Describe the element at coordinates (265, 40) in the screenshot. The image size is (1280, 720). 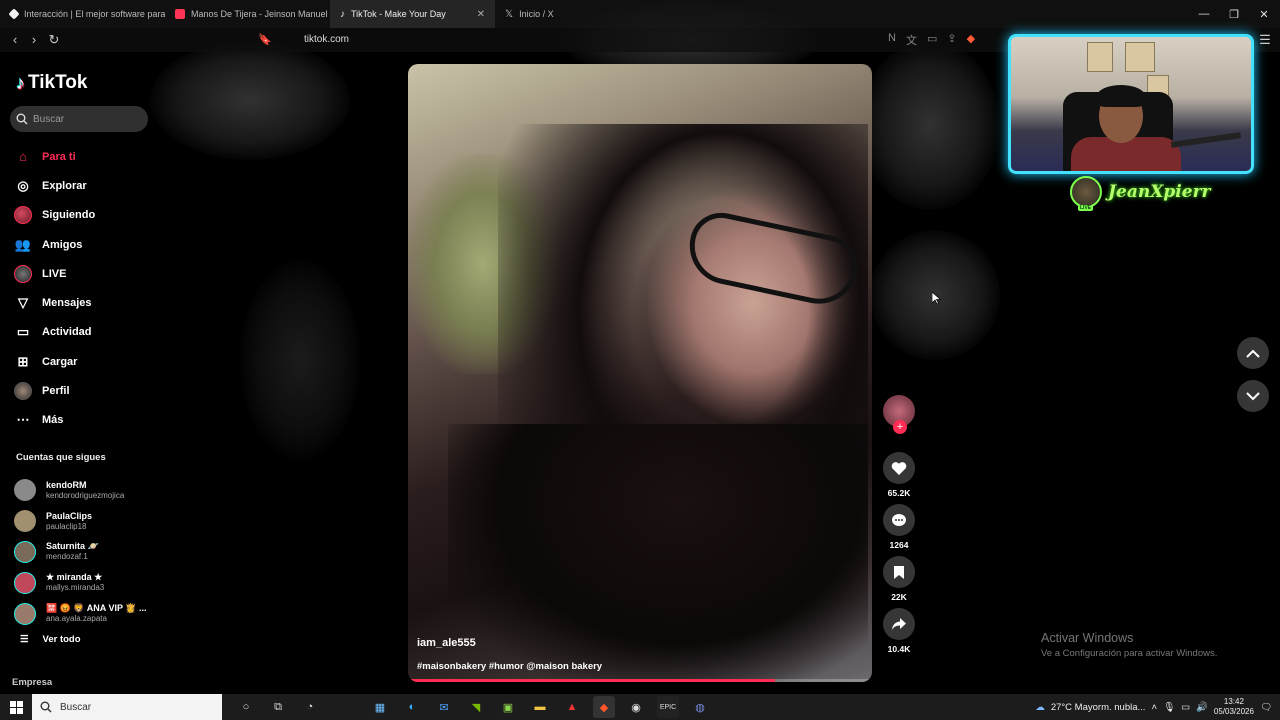
I see `bookmark-icon: 🔖` at that location.